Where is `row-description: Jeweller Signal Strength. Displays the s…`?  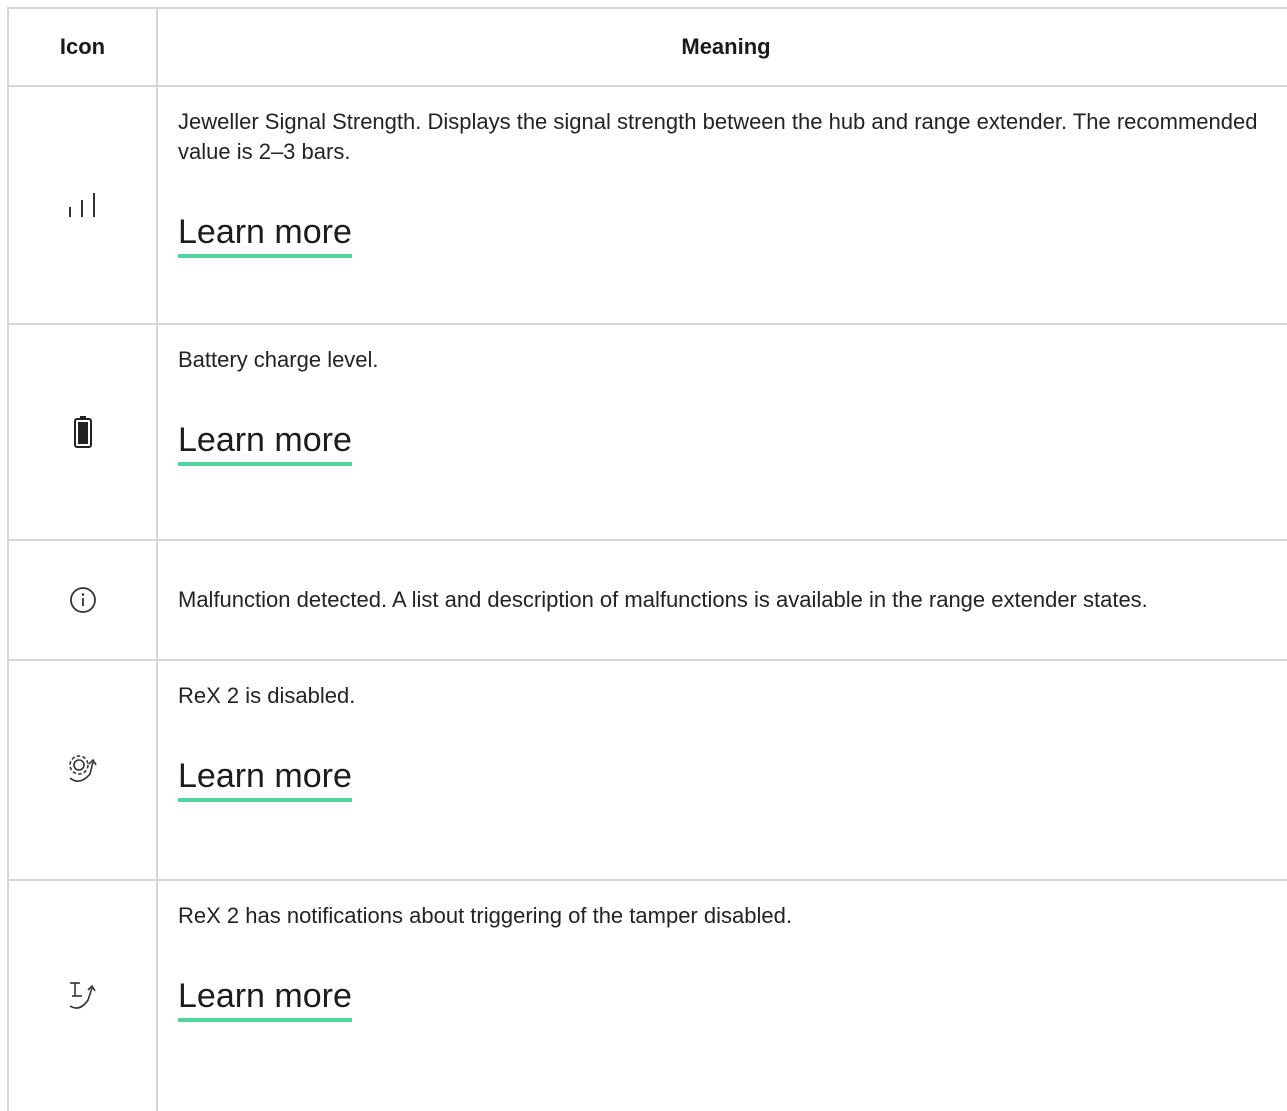 row-description: Jeweller Signal Strength. Displays the s… is located at coordinates (718, 136).